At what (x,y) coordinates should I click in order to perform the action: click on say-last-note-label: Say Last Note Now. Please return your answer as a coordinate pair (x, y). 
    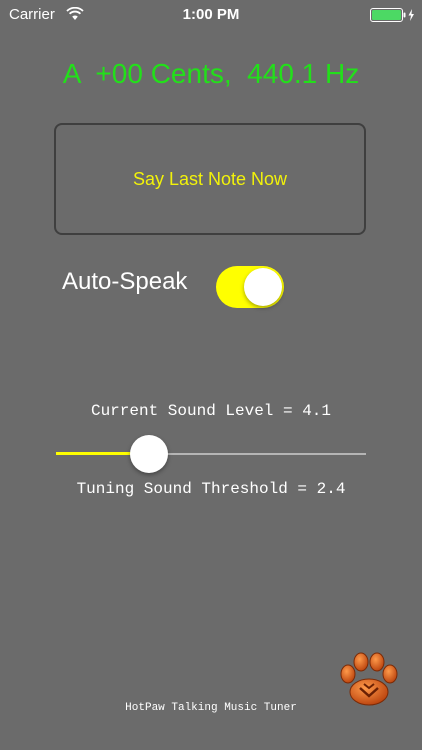
    Looking at the image, I should click on (210, 178).